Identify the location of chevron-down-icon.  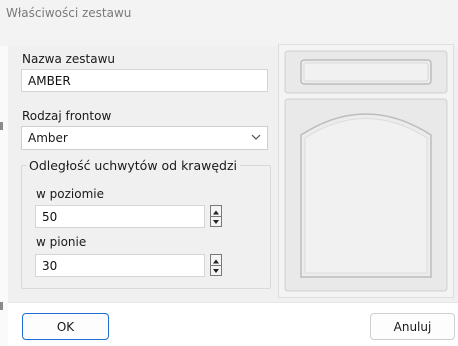
(256, 137).